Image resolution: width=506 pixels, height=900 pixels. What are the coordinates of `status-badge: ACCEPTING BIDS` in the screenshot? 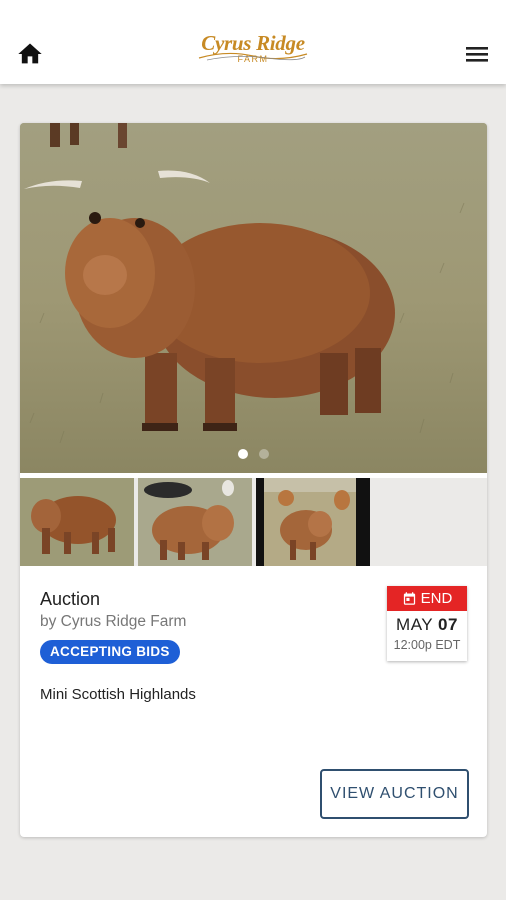 It's located at (110, 652).